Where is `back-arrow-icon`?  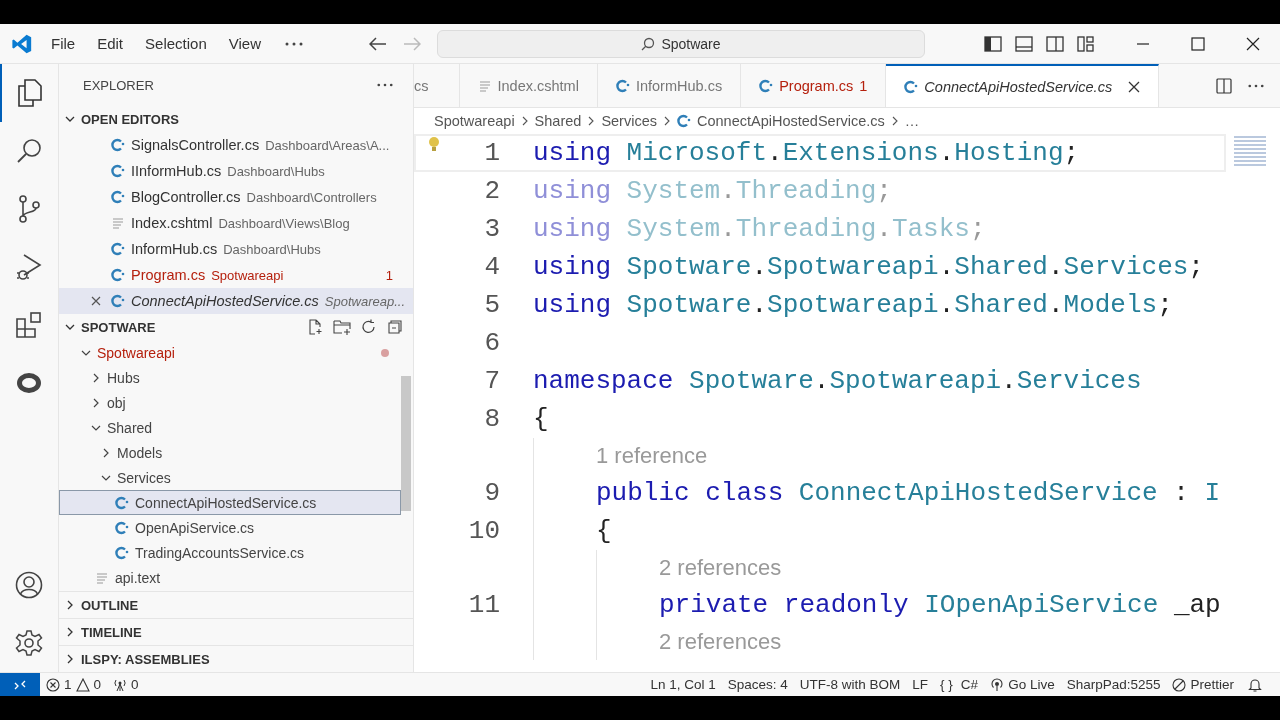
back-arrow-icon is located at coordinates (378, 43).